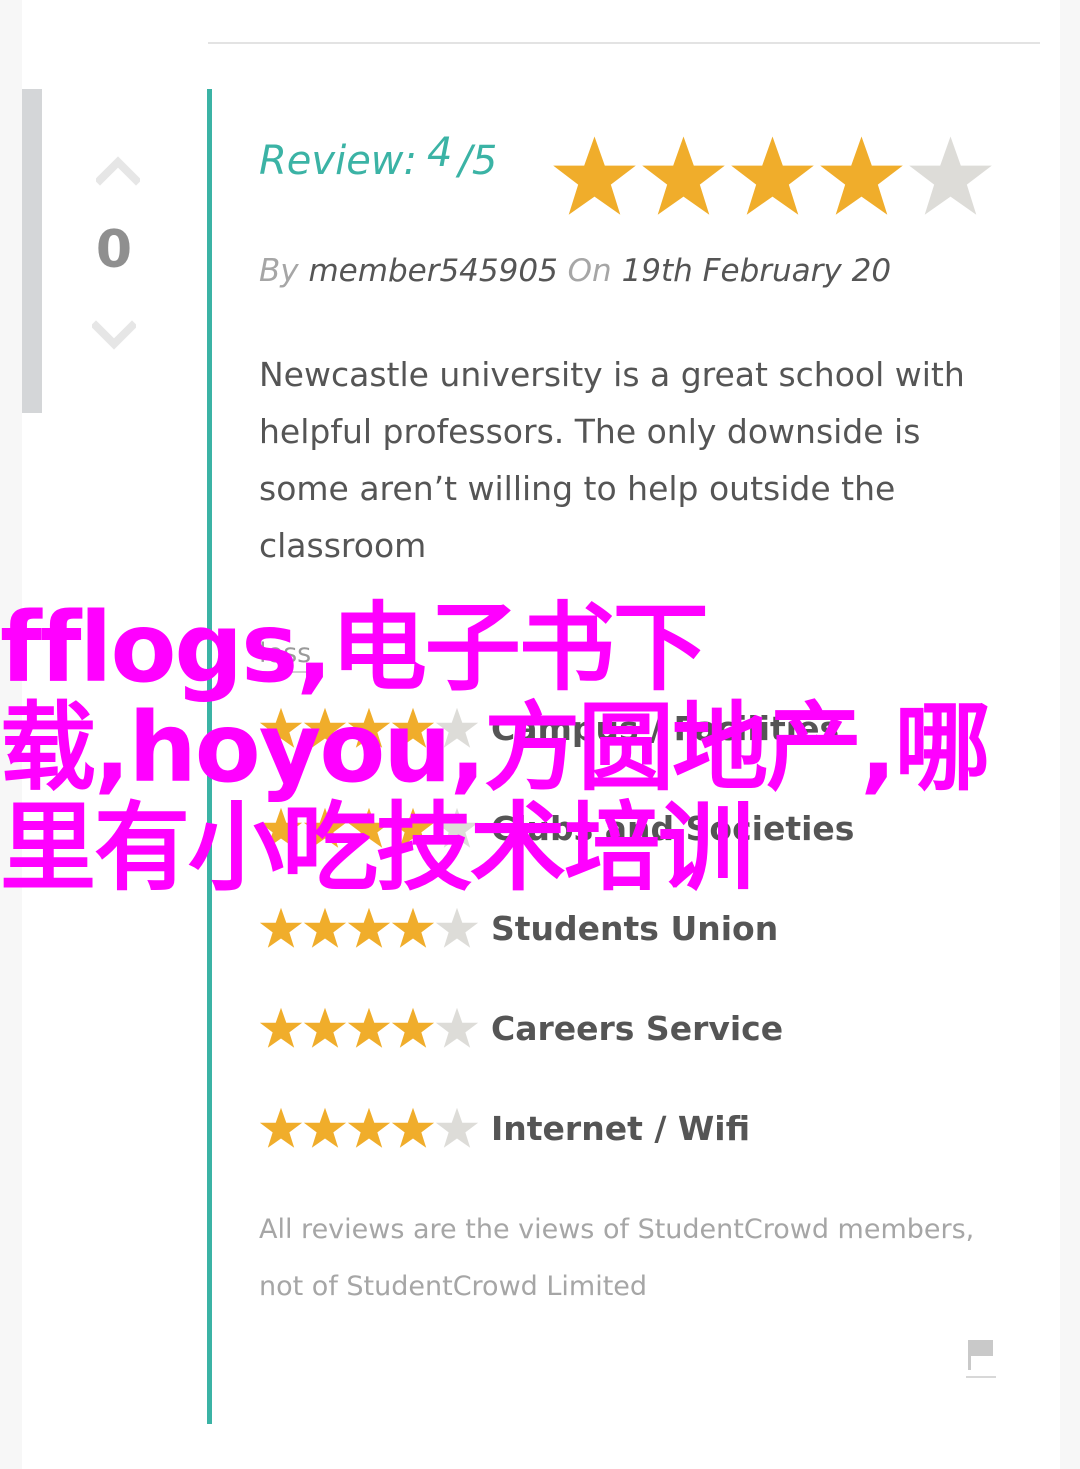 Image resolution: width=1080 pixels, height=1469 pixels. I want to click on review-label: Review:, so click(338, 161).